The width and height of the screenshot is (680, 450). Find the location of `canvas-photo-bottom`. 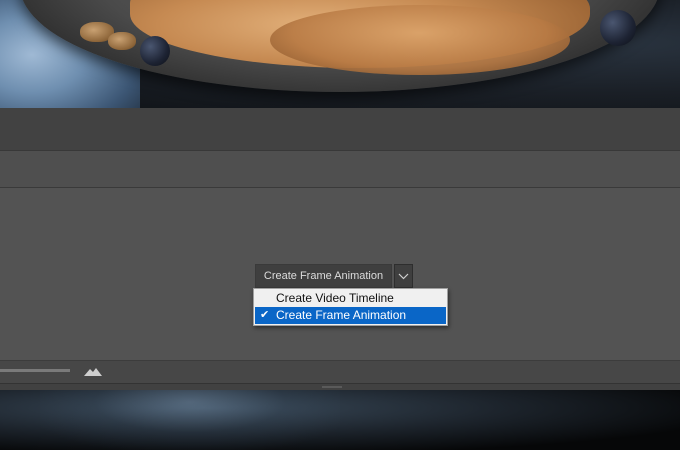

canvas-photo-bottom is located at coordinates (340, 420).